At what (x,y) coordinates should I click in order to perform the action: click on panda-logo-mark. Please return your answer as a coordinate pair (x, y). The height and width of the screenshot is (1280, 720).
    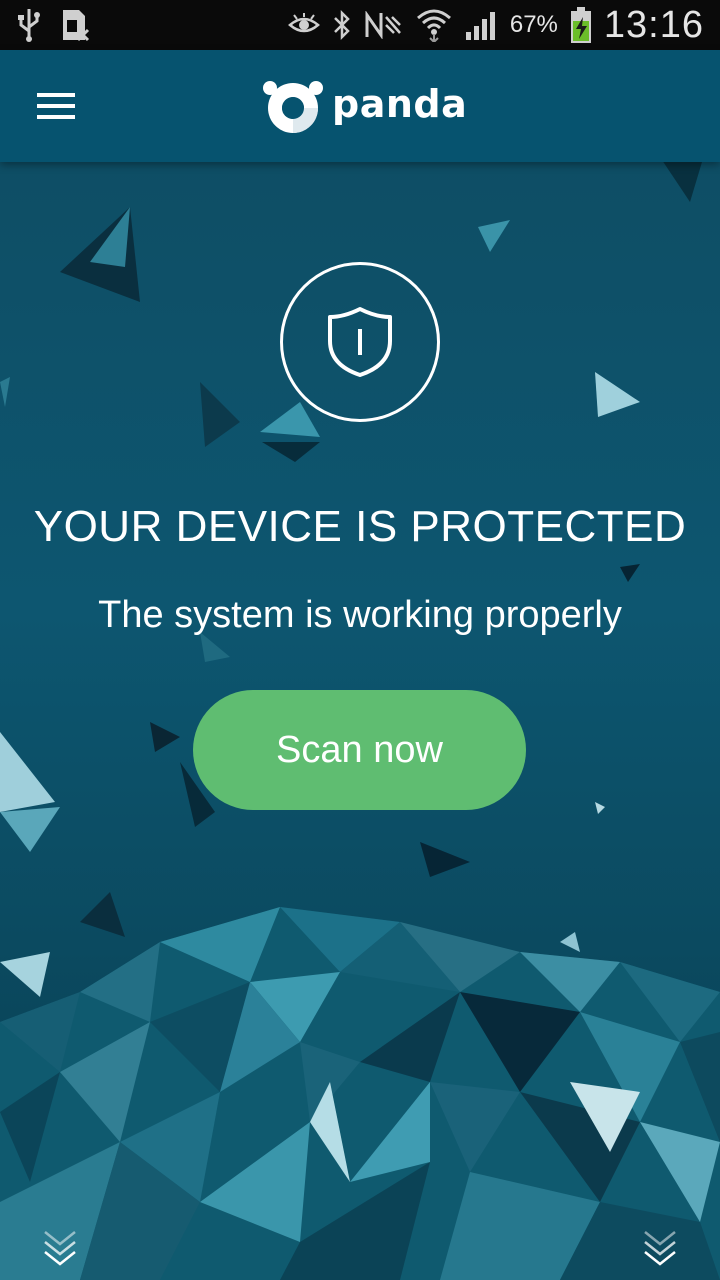
    Looking at the image, I should click on (293, 107).